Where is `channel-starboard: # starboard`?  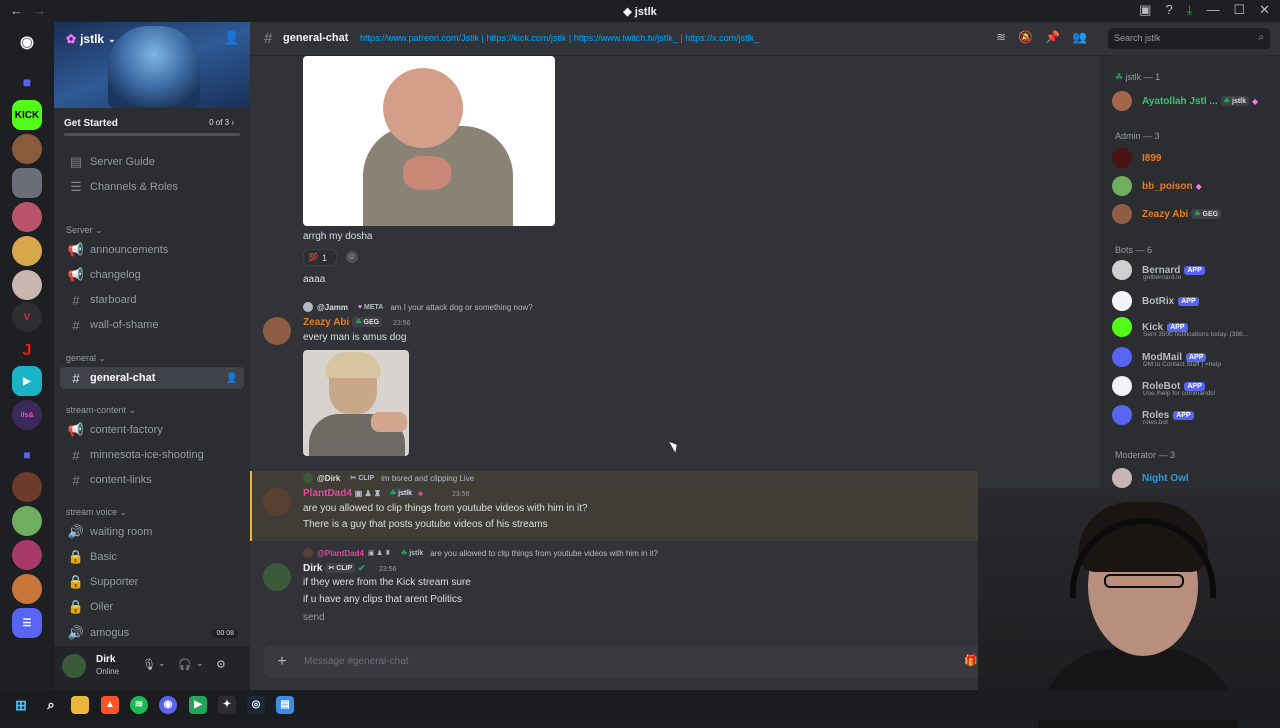 channel-starboard: # starboard is located at coordinates (152, 300).